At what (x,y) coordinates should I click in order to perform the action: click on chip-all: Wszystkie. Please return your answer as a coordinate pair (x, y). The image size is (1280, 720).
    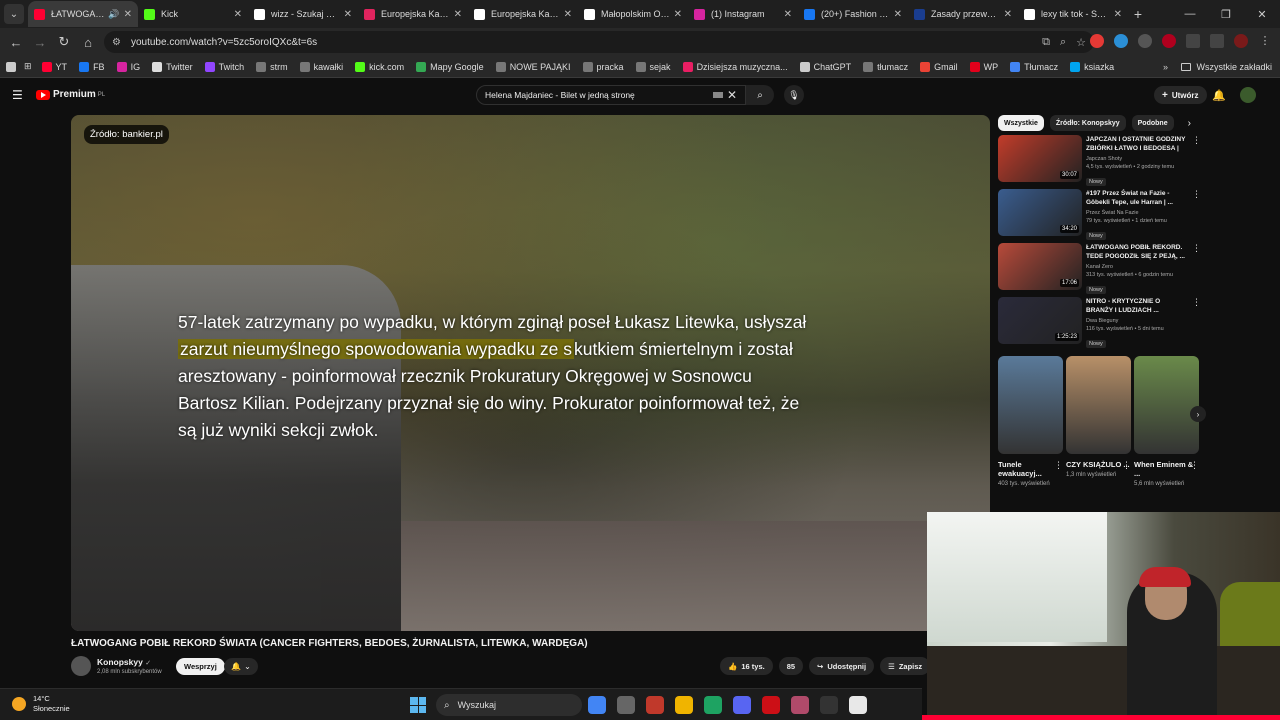
    Looking at the image, I should click on (1021, 123).